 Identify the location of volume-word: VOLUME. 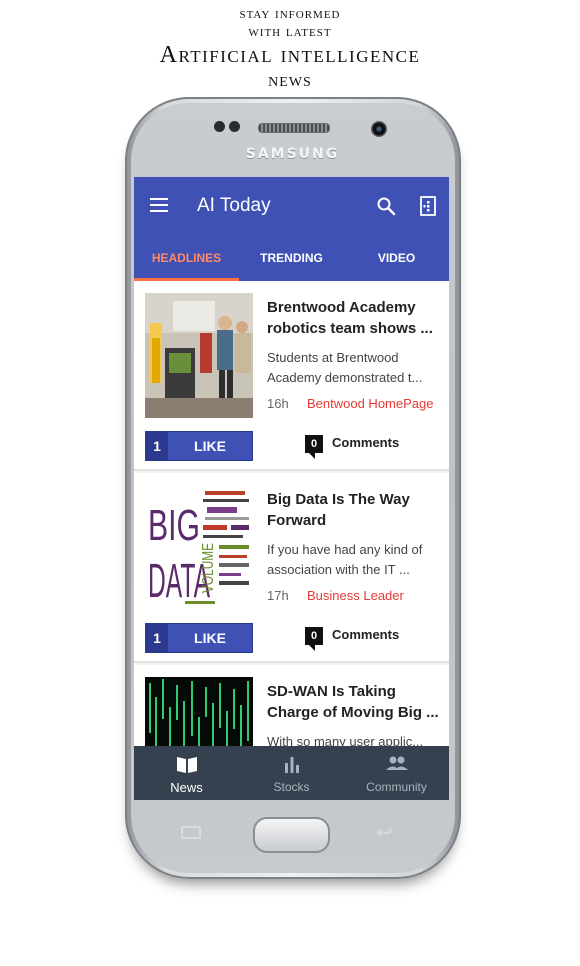
(208, 568).